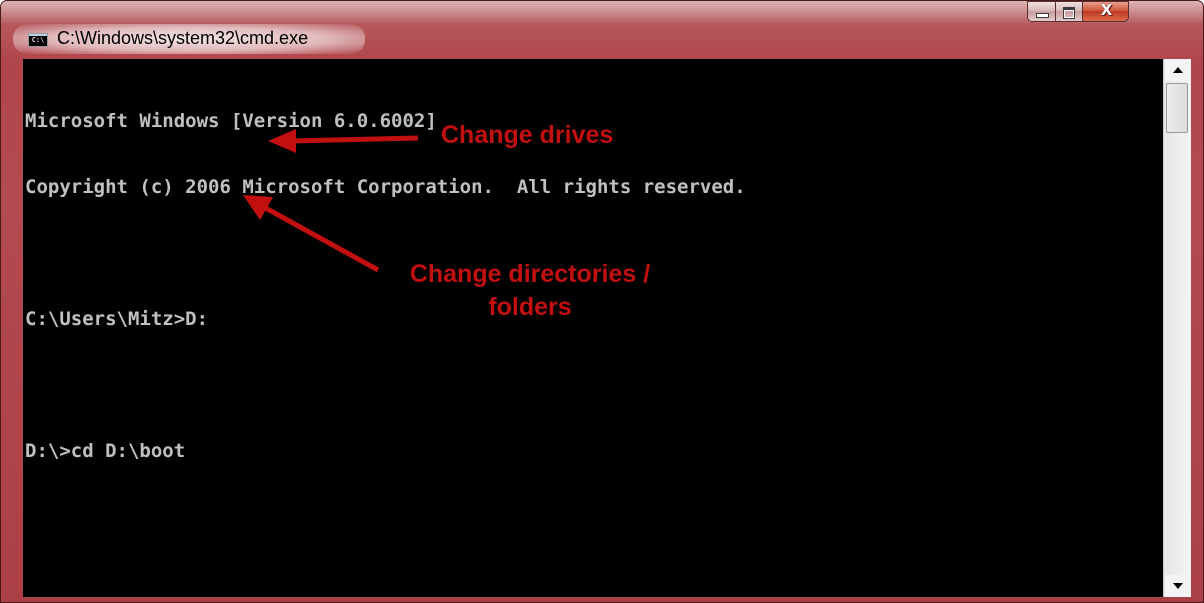 This screenshot has width=1204, height=603. What do you see at coordinates (231, 121) in the screenshot?
I see `console-line: Microsoft Windows [Version 6.0.6002]` at bounding box center [231, 121].